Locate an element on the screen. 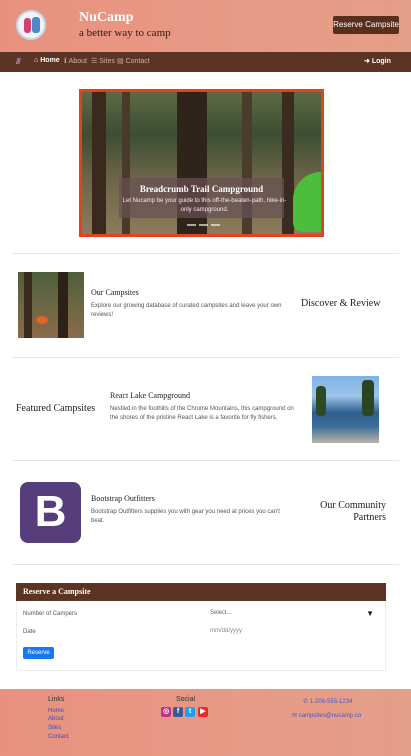  carousel-caption-title: Breadcrumb Trail Campground is located at coordinates (201, 189).